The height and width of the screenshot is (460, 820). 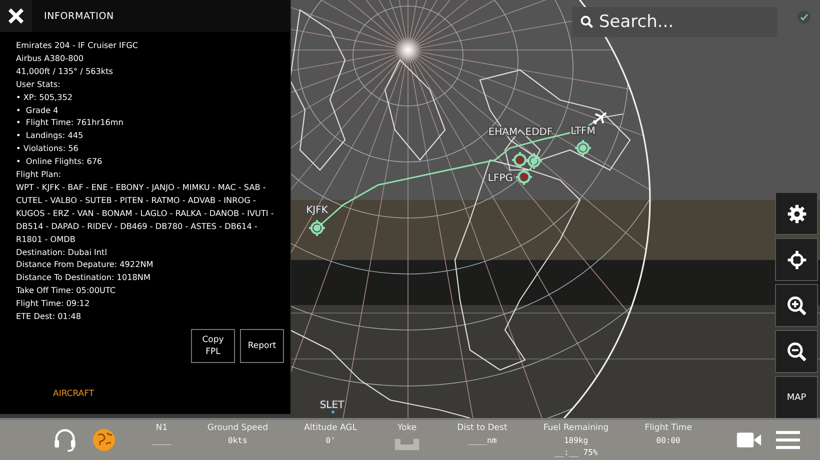 What do you see at coordinates (330, 428) in the screenshot?
I see `instrument-label: Altitude AGL` at bounding box center [330, 428].